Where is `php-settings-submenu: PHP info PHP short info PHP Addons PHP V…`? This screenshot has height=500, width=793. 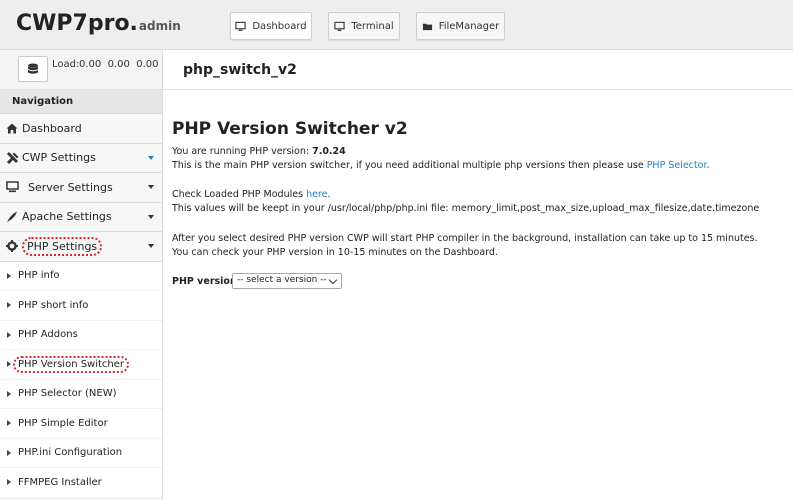
php-settings-submenu: PHP info PHP short info PHP Addons PHP V… is located at coordinates (81, 379).